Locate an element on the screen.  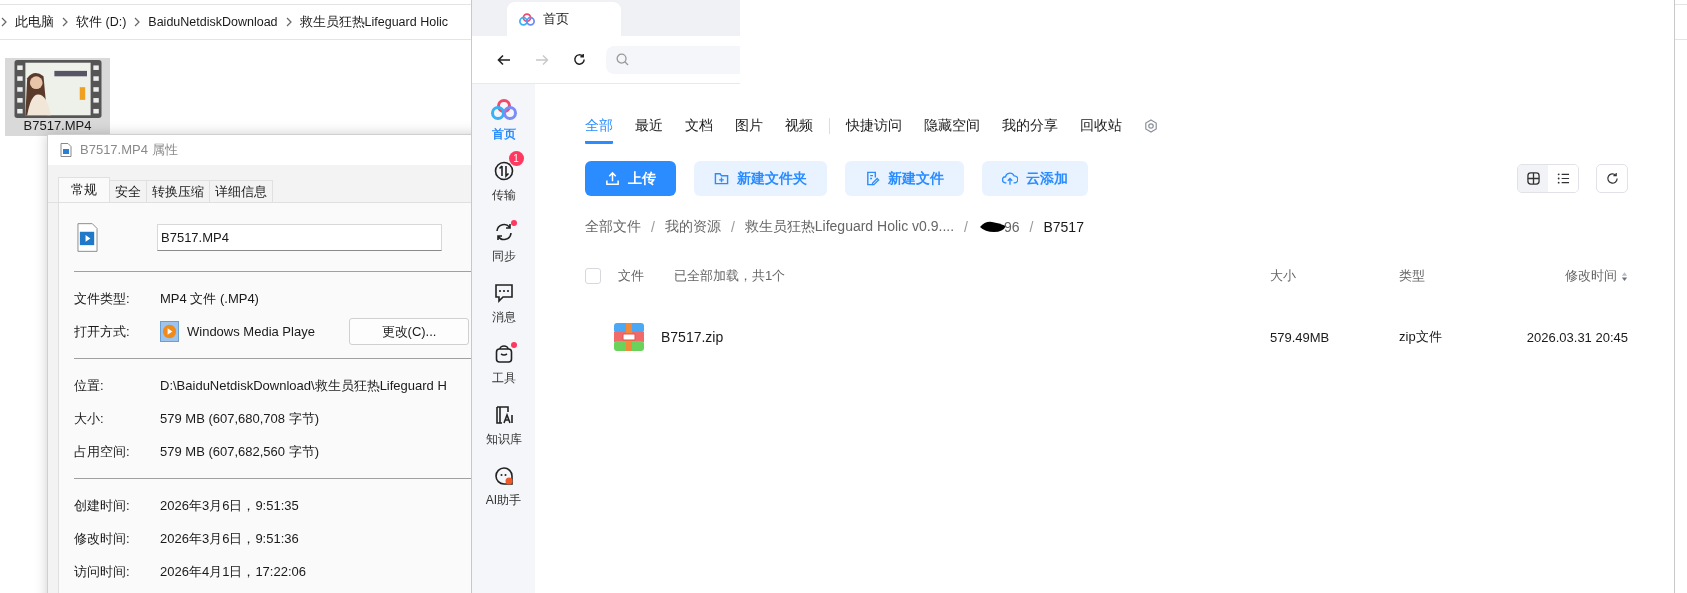
load-status: 已全部加载，共1个 is located at coordinates (730, 276).